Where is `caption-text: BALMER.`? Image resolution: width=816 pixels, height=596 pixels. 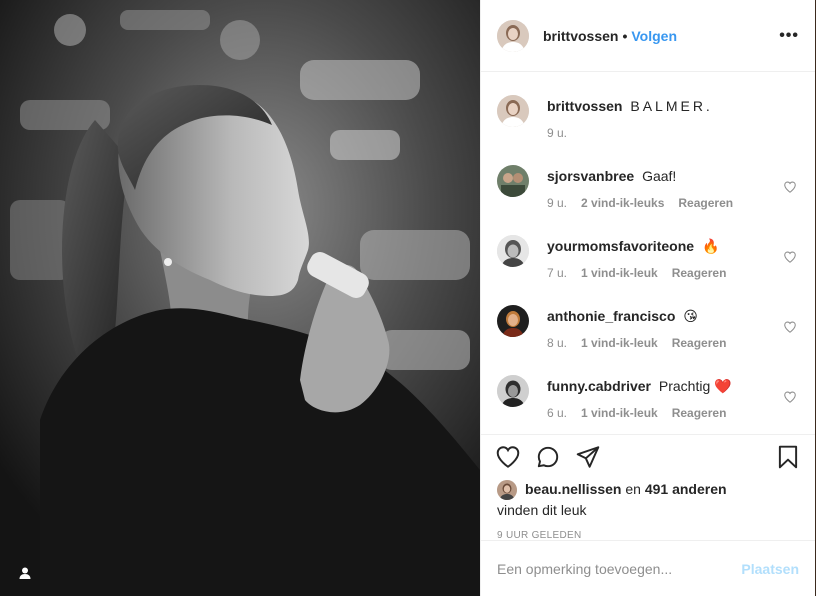 caption-text: BALMER. is located at coordinates (671, 106).